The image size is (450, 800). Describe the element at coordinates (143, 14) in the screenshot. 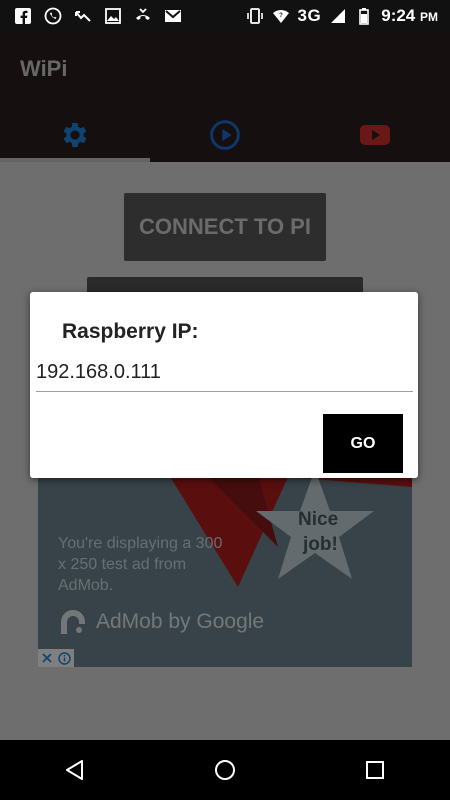

I see `call-end-icon` at that location.